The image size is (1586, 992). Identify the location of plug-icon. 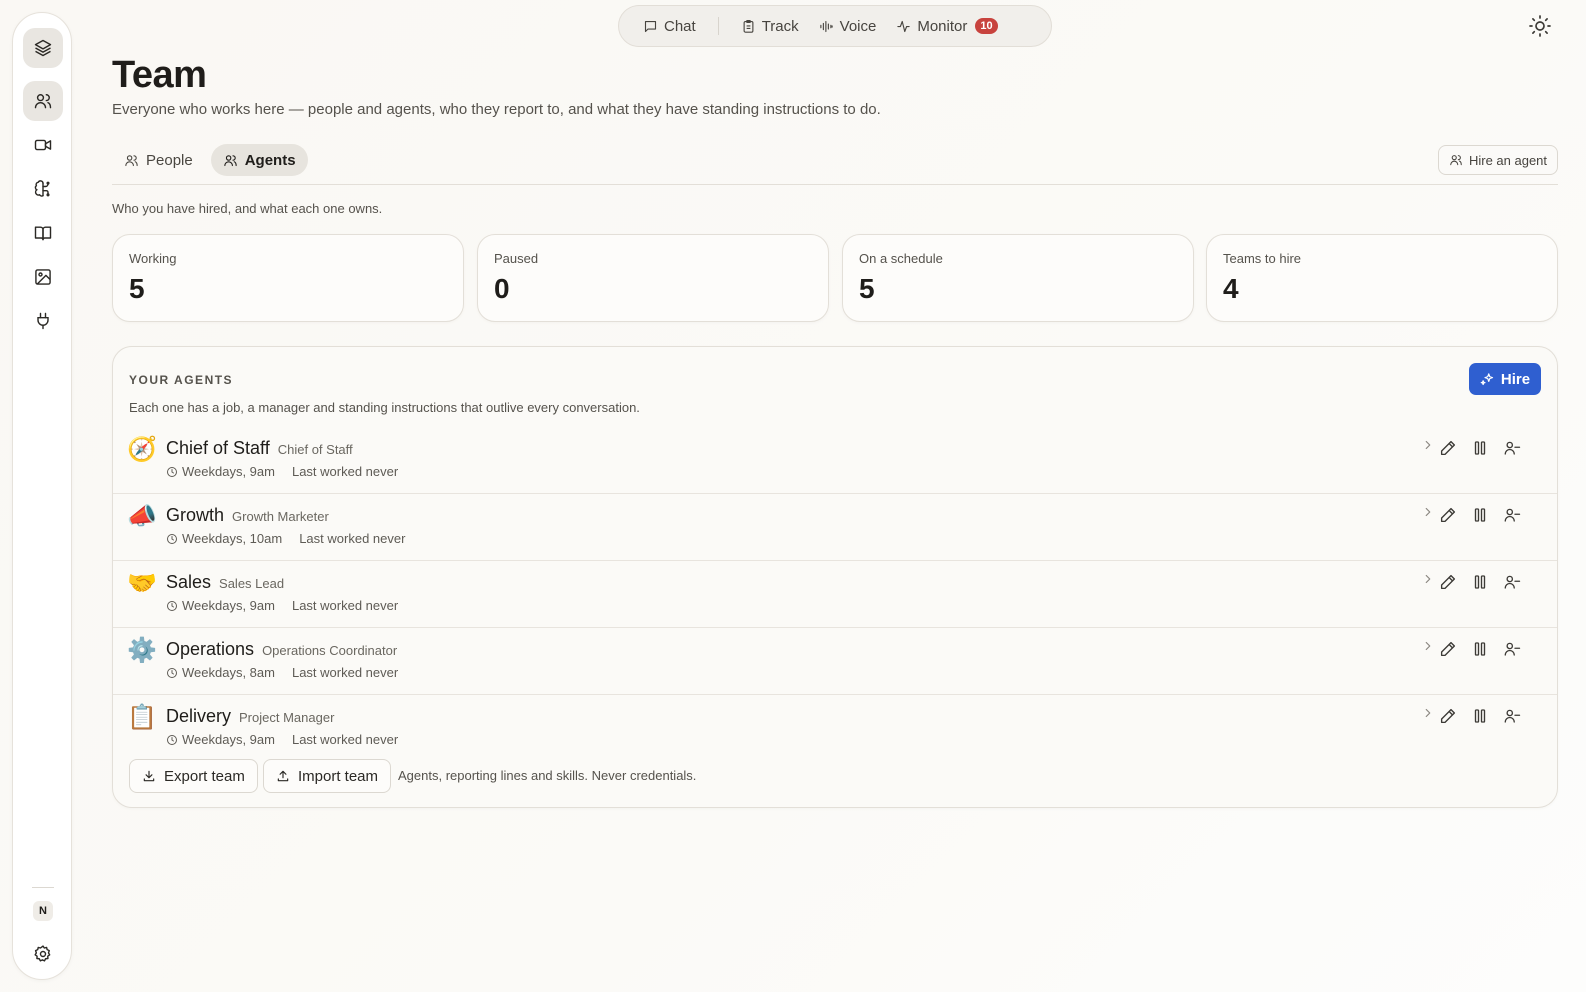
(43, 321).